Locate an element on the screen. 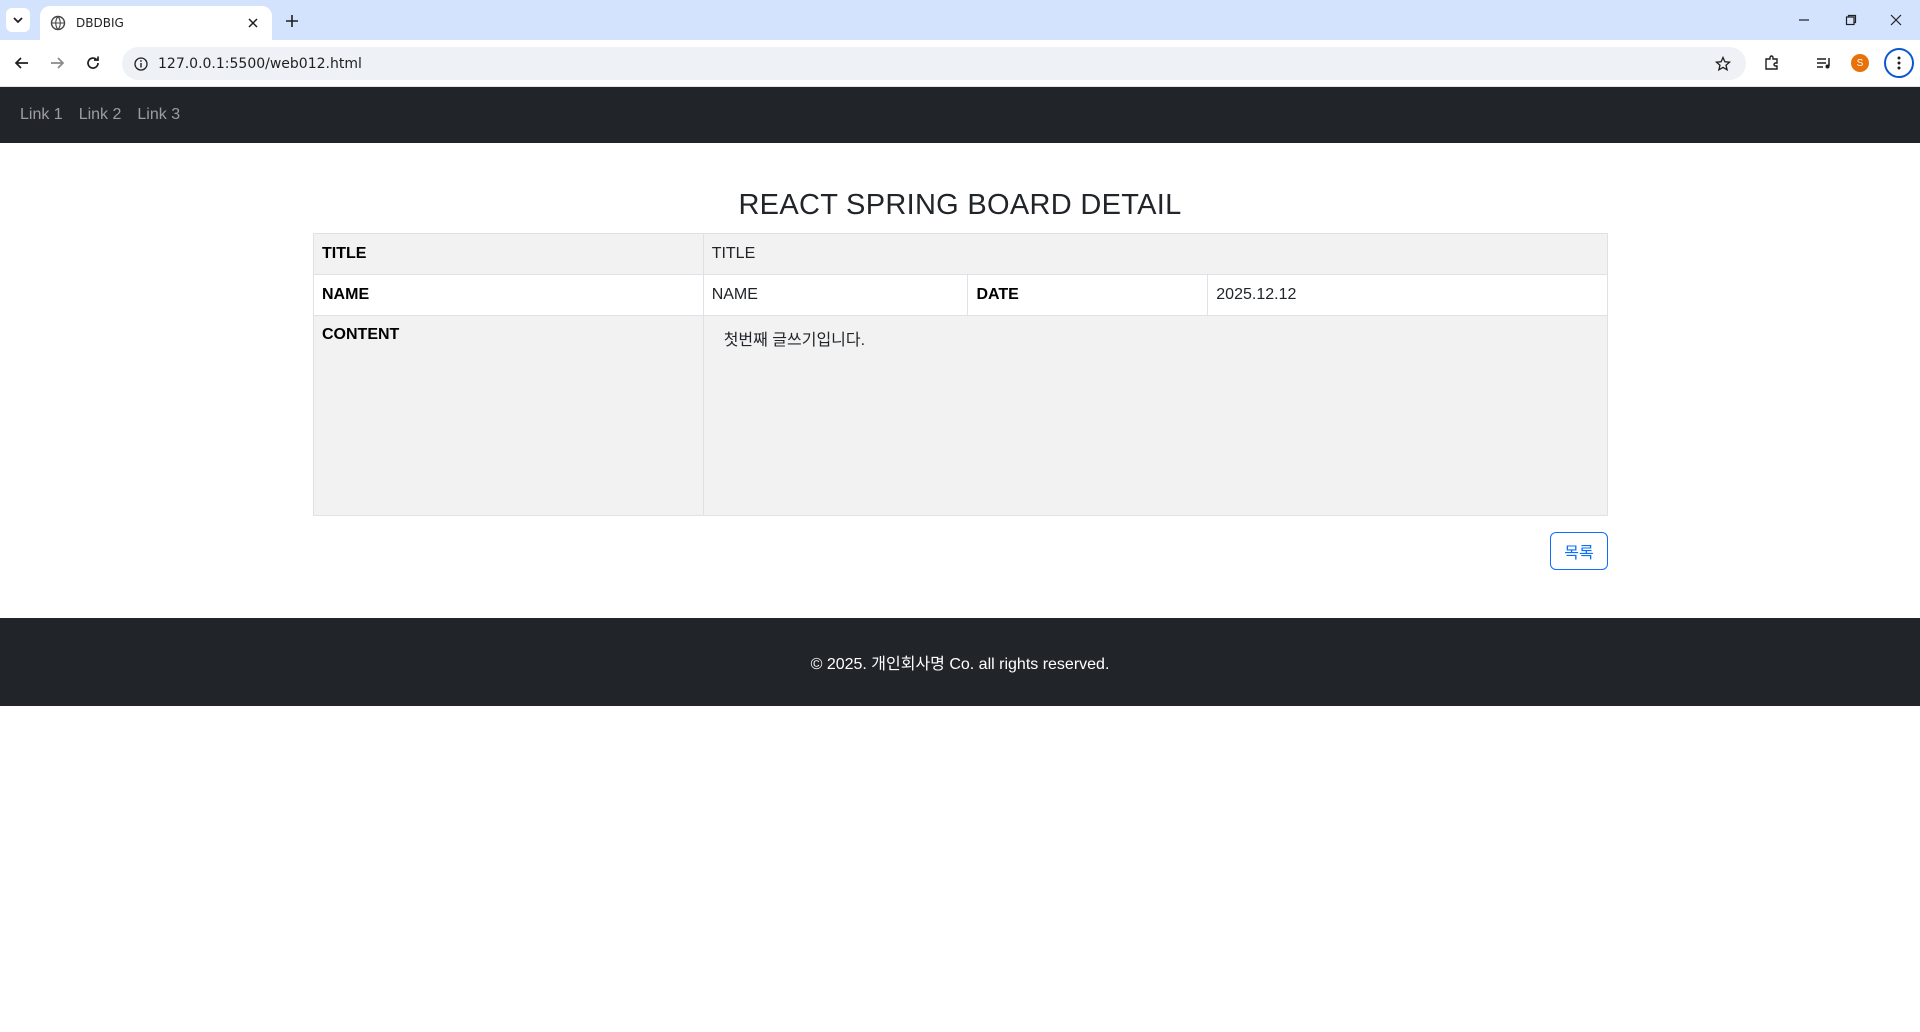 This screenshot has height=1032, width=1920. extensions-button is located at coordinates (1772, 63).